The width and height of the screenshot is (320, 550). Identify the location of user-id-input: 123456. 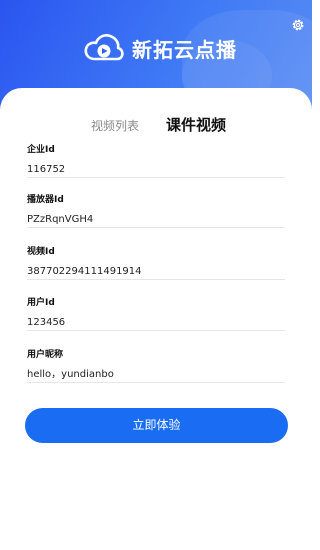
(156, 323).